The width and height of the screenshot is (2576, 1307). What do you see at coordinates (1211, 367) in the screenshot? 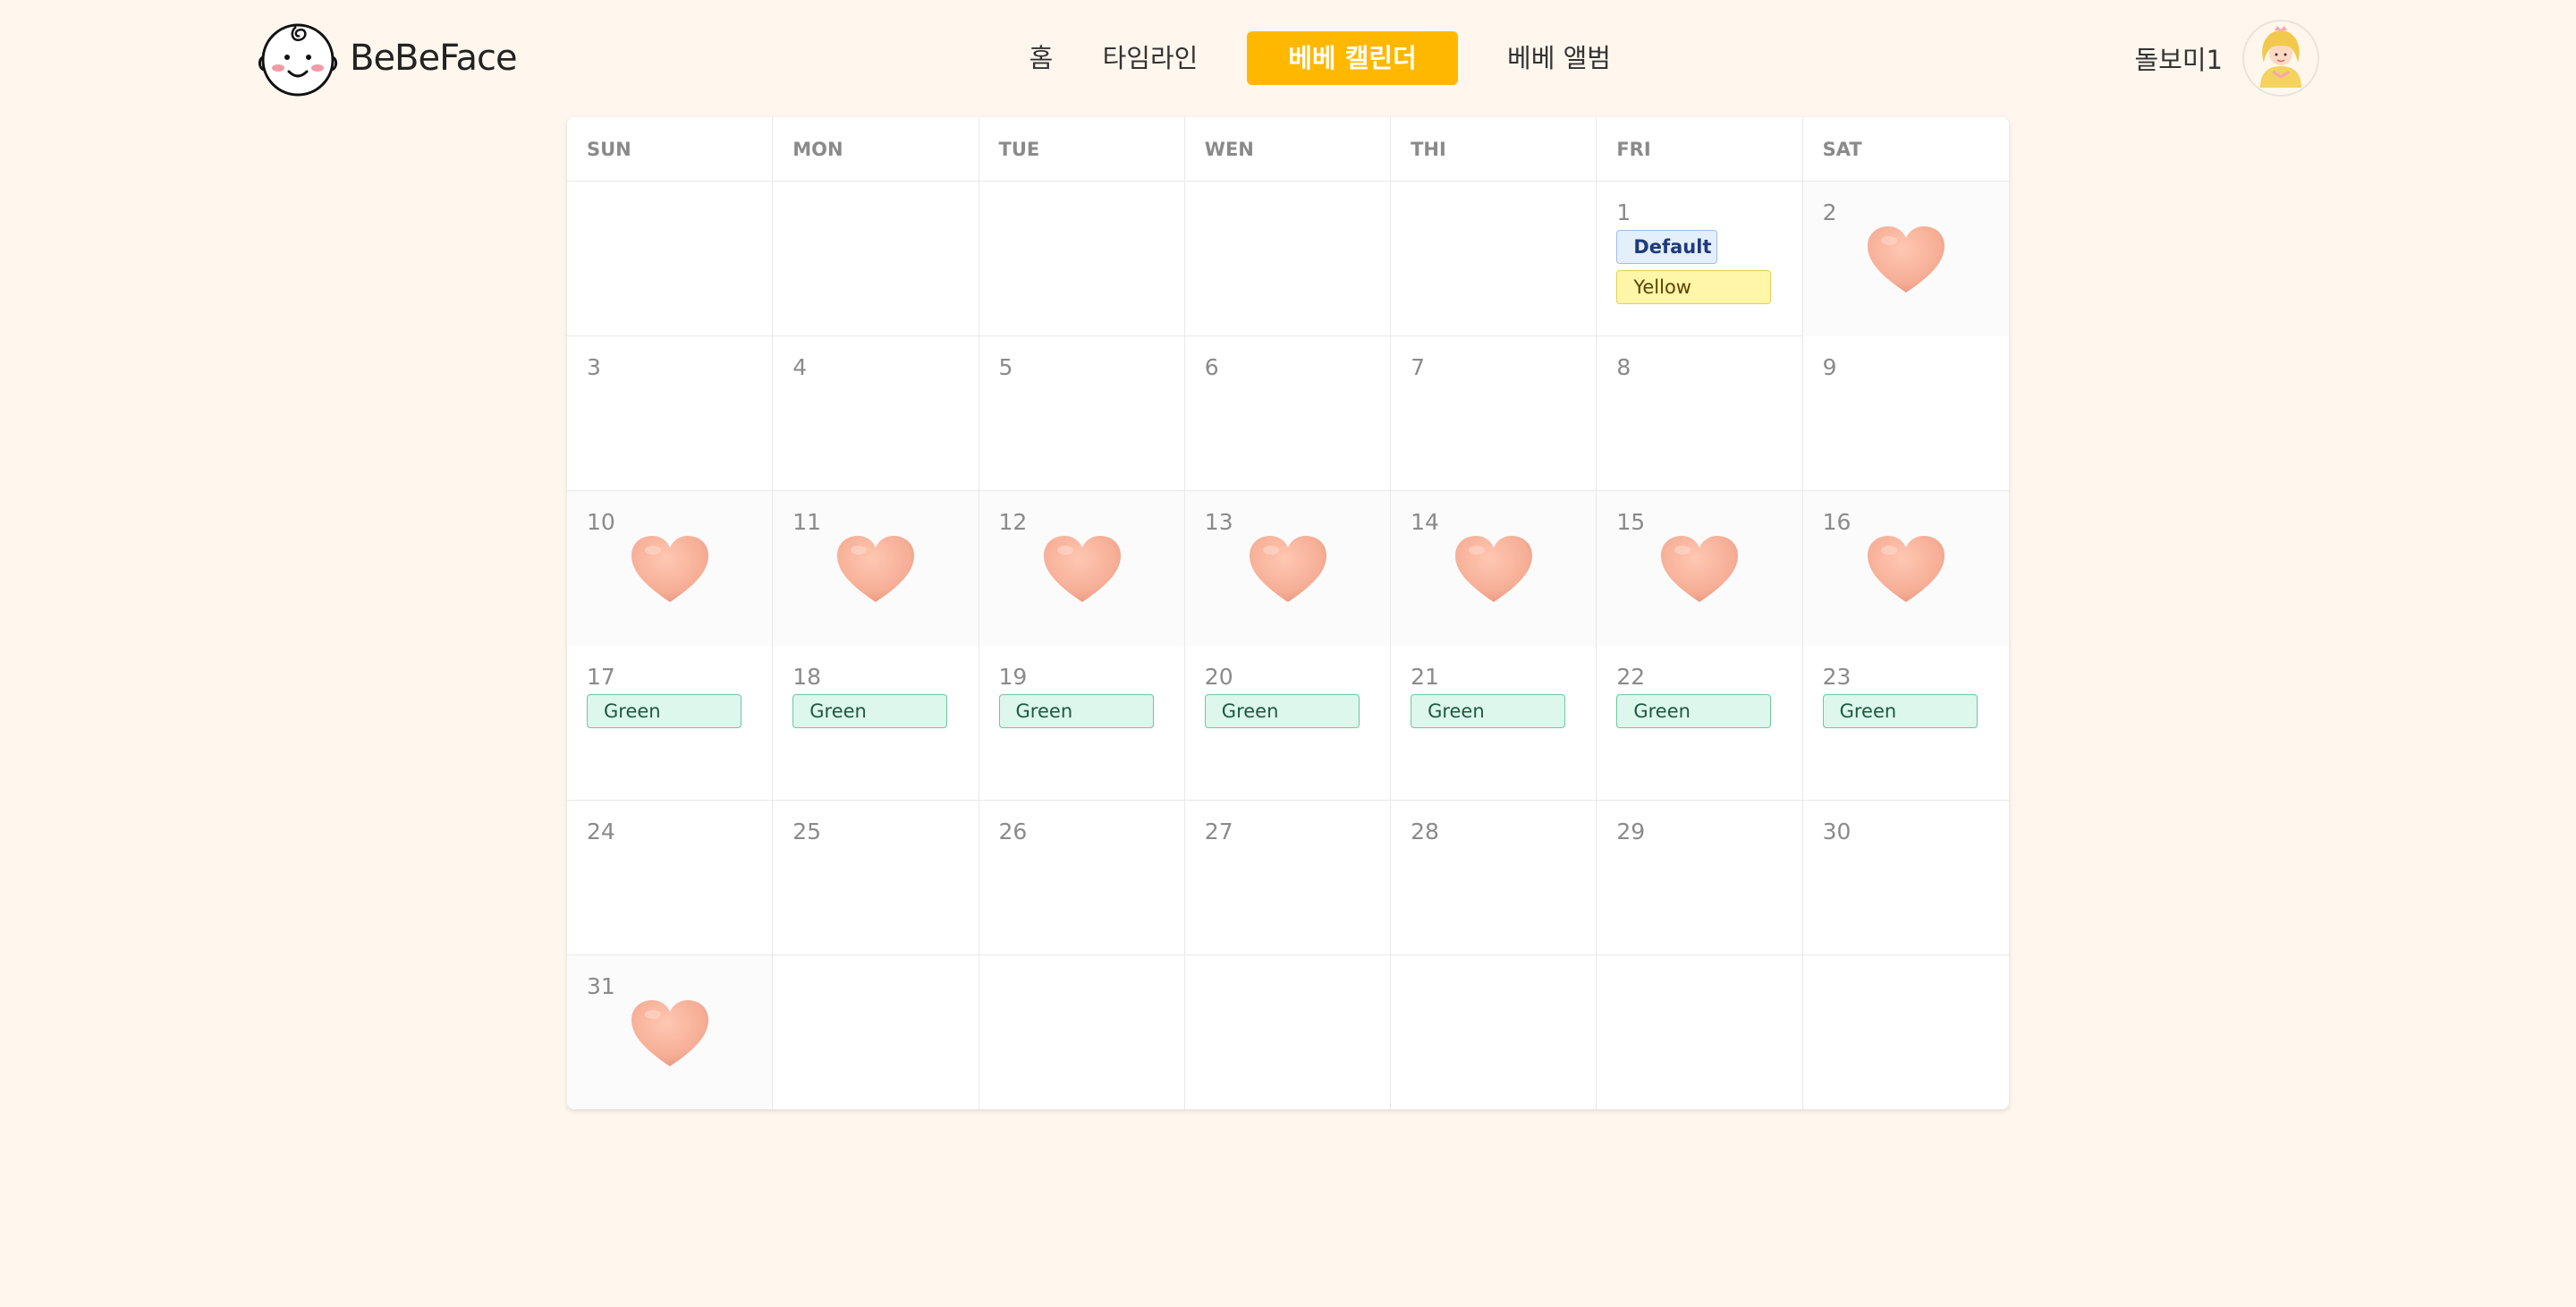
I see `day-number: 6` at bounding box center [1211, 367].